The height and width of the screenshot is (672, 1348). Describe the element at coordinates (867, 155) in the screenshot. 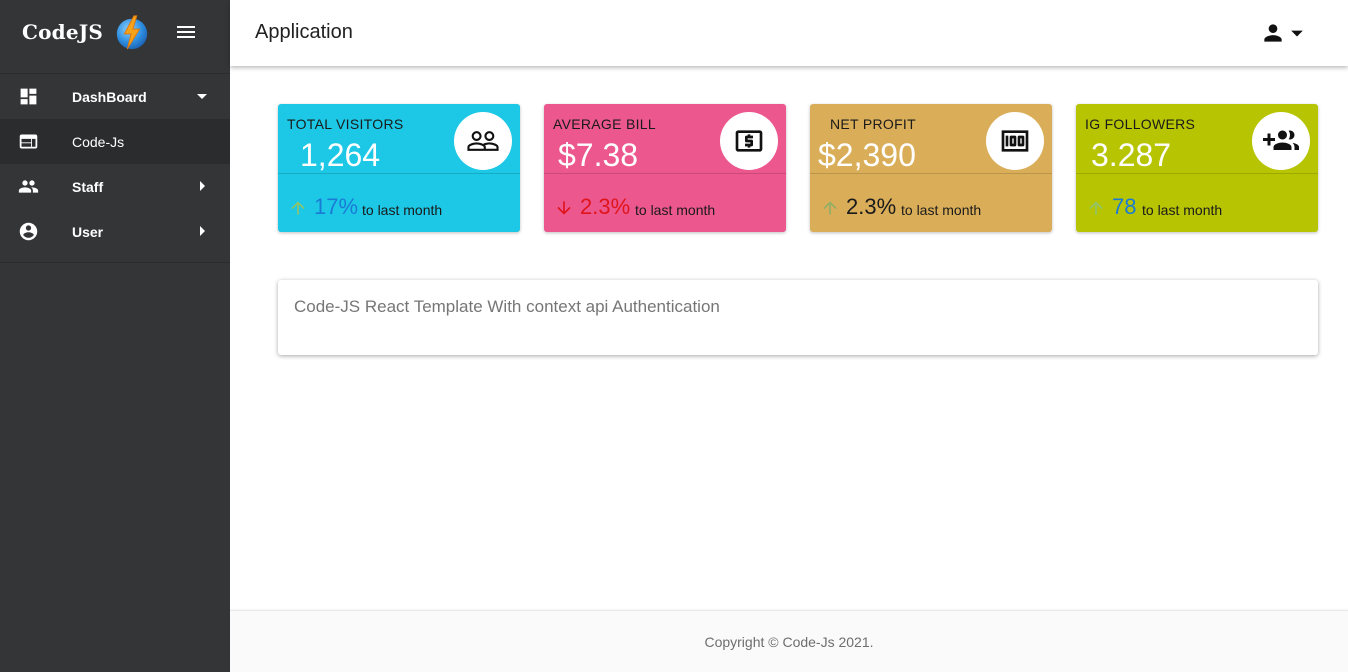

I see `card-value: $2,390` at that location.